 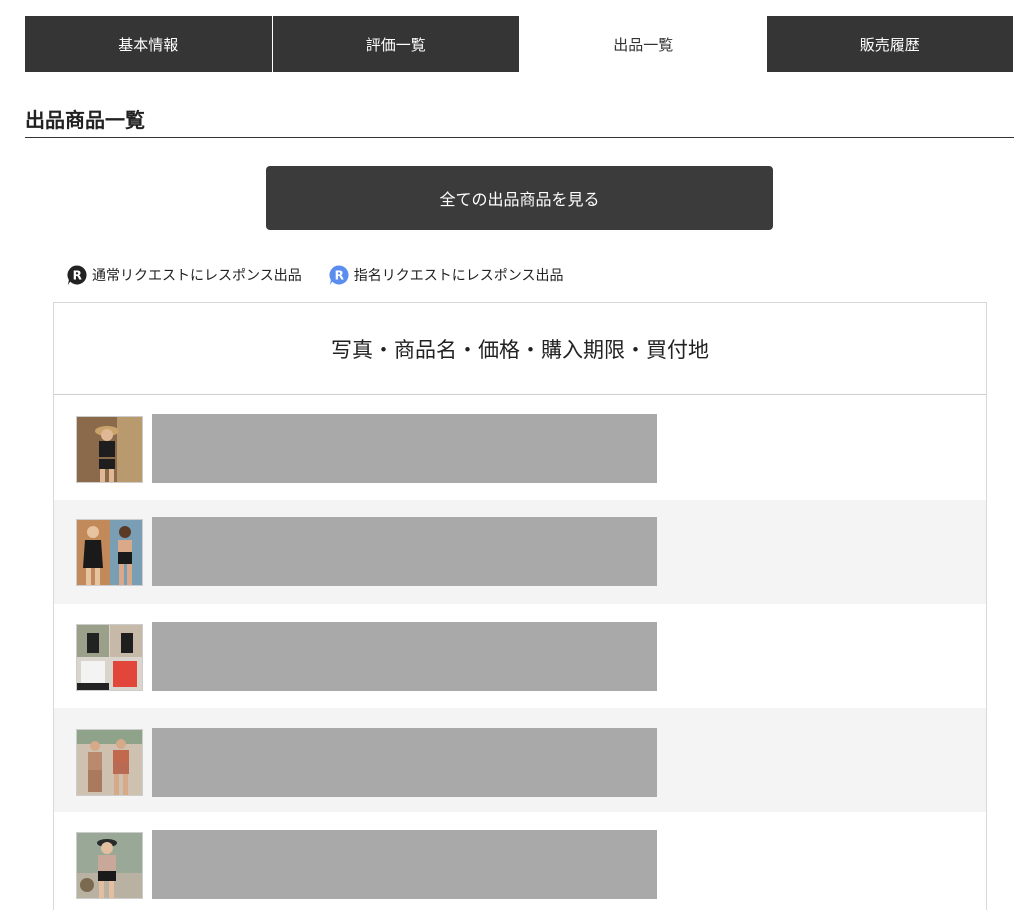 What do you see at coordinates (519, 118) in the screenshot?
I see `section-title: 出品商品一覧` at bounding box center [519, 118].